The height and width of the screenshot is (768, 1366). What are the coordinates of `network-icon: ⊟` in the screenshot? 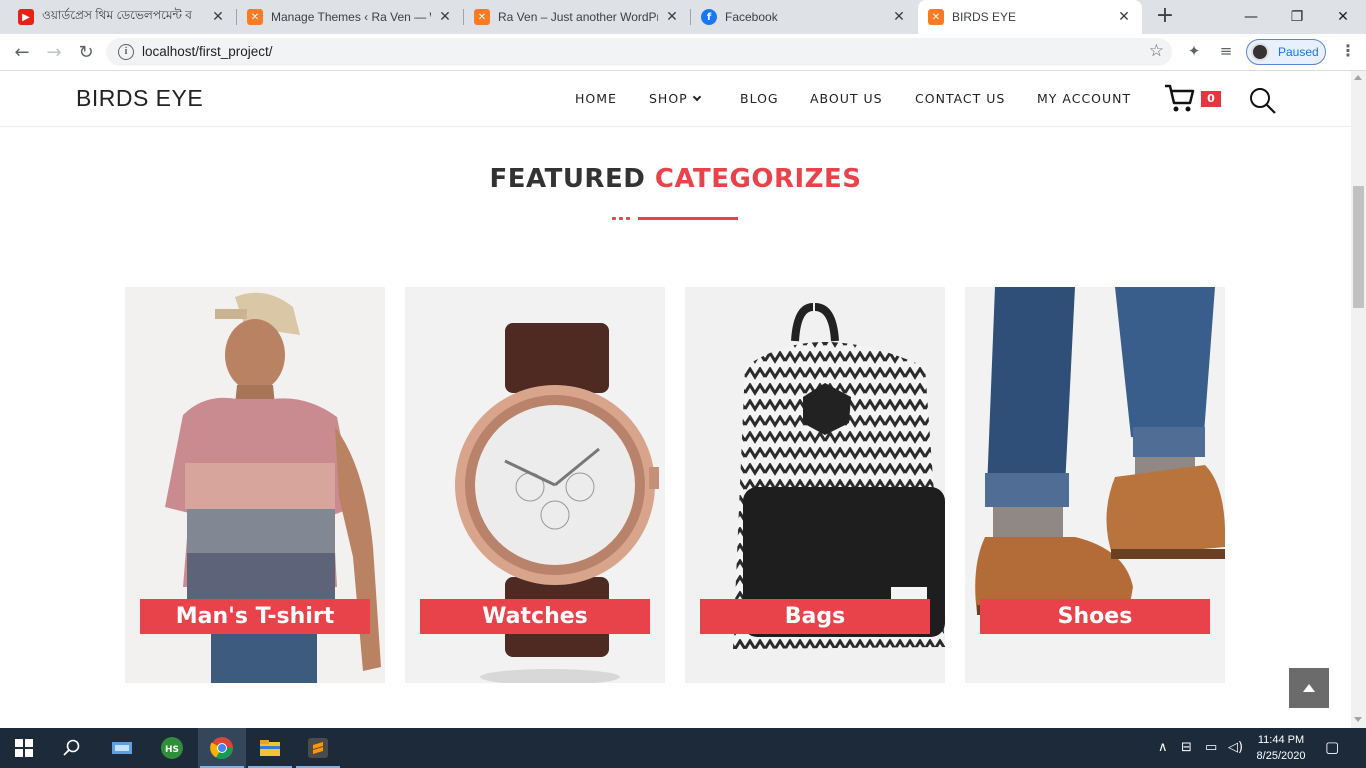 It's located at (1186, 747).